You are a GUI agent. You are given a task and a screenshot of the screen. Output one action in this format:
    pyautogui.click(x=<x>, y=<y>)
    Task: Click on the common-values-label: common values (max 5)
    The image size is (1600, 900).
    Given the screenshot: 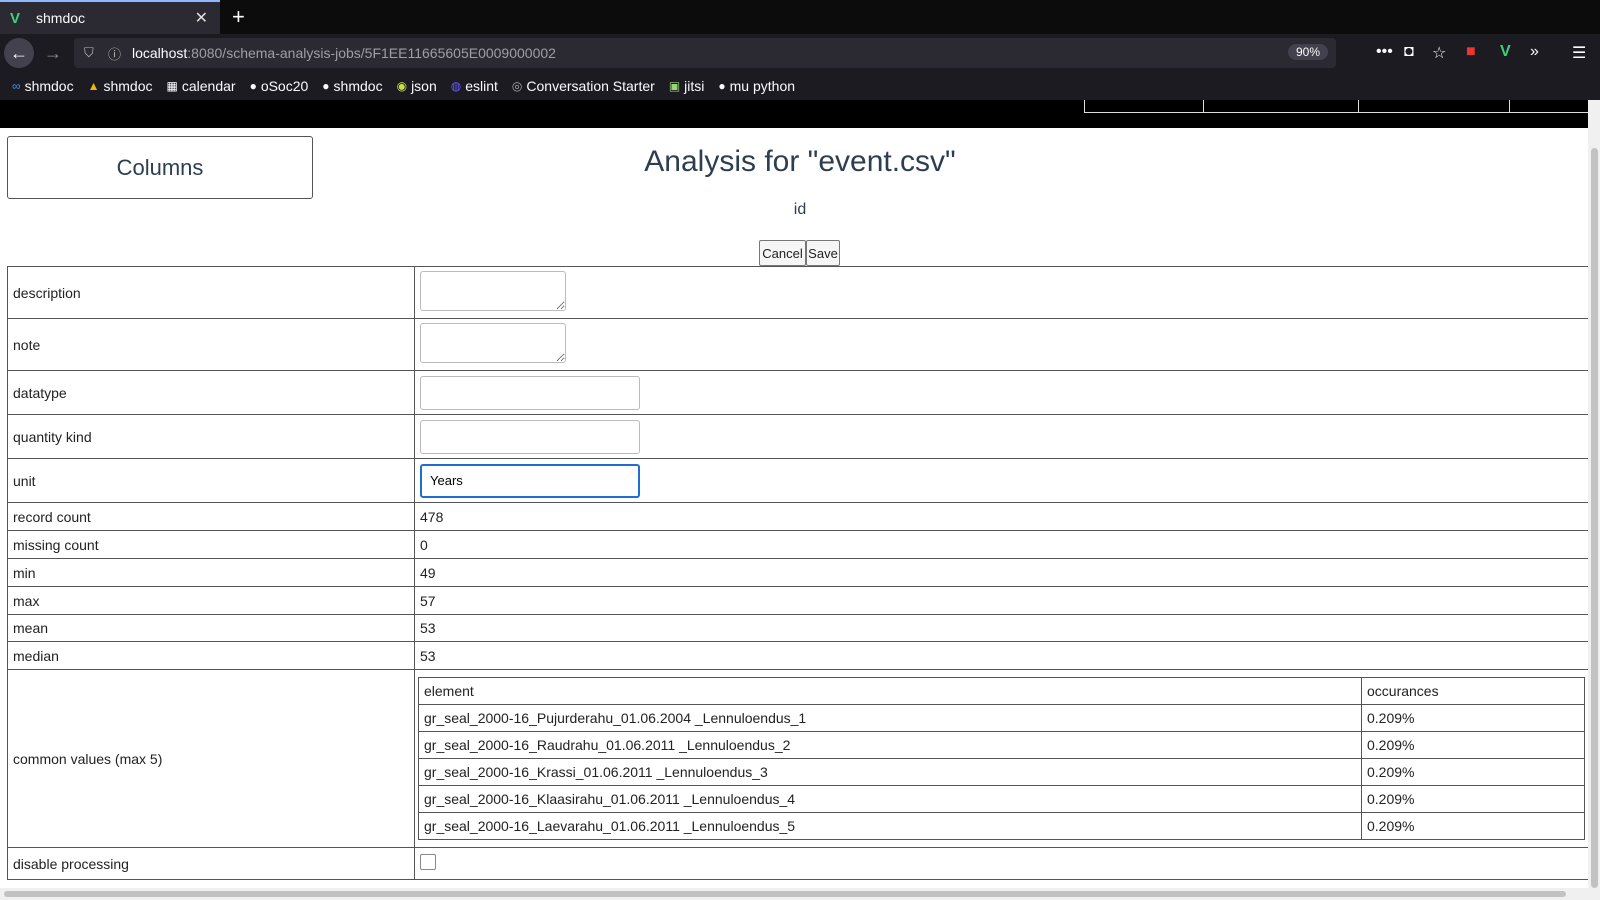 What is the action you would take?
    pyautogui.click(x=211, y=758)
    